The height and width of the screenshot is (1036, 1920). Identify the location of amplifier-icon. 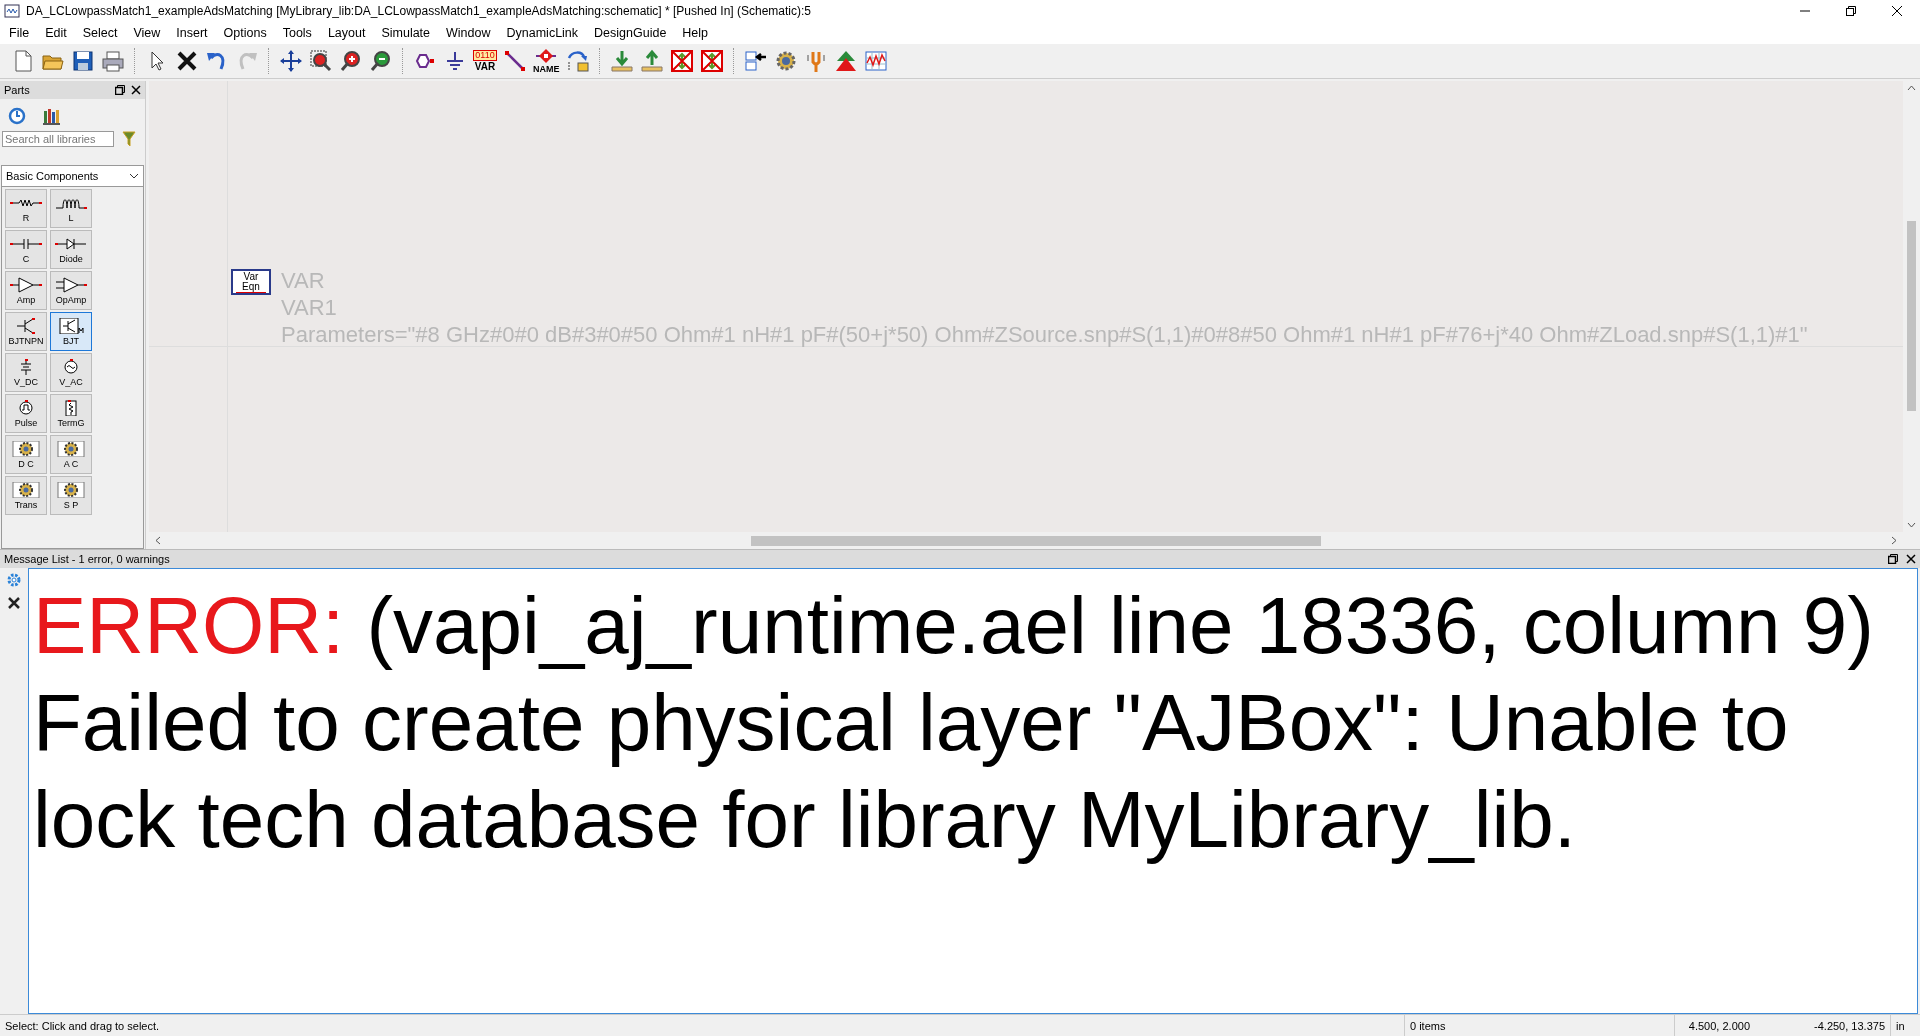
(26, 284).